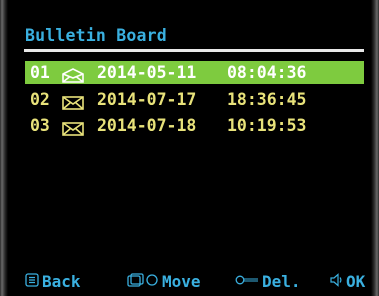  I want to click on delete-button: Del., so click(268, 282).